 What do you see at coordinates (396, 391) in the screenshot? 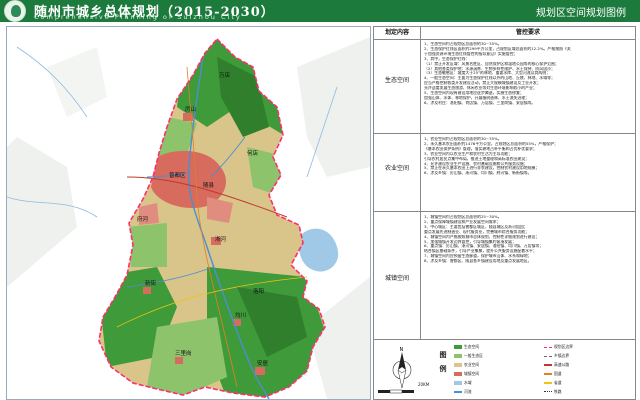
I see `scale-bar` at bounding box center [396, 391].